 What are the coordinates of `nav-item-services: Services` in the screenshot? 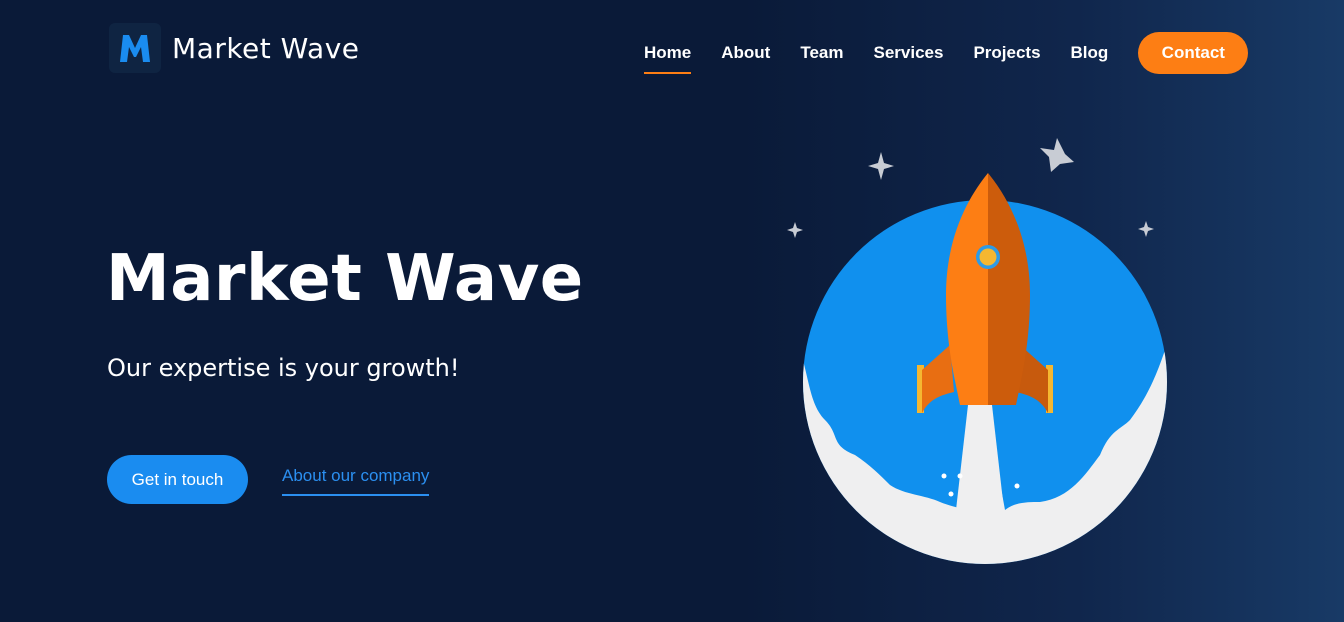 It's located at (908, 53).